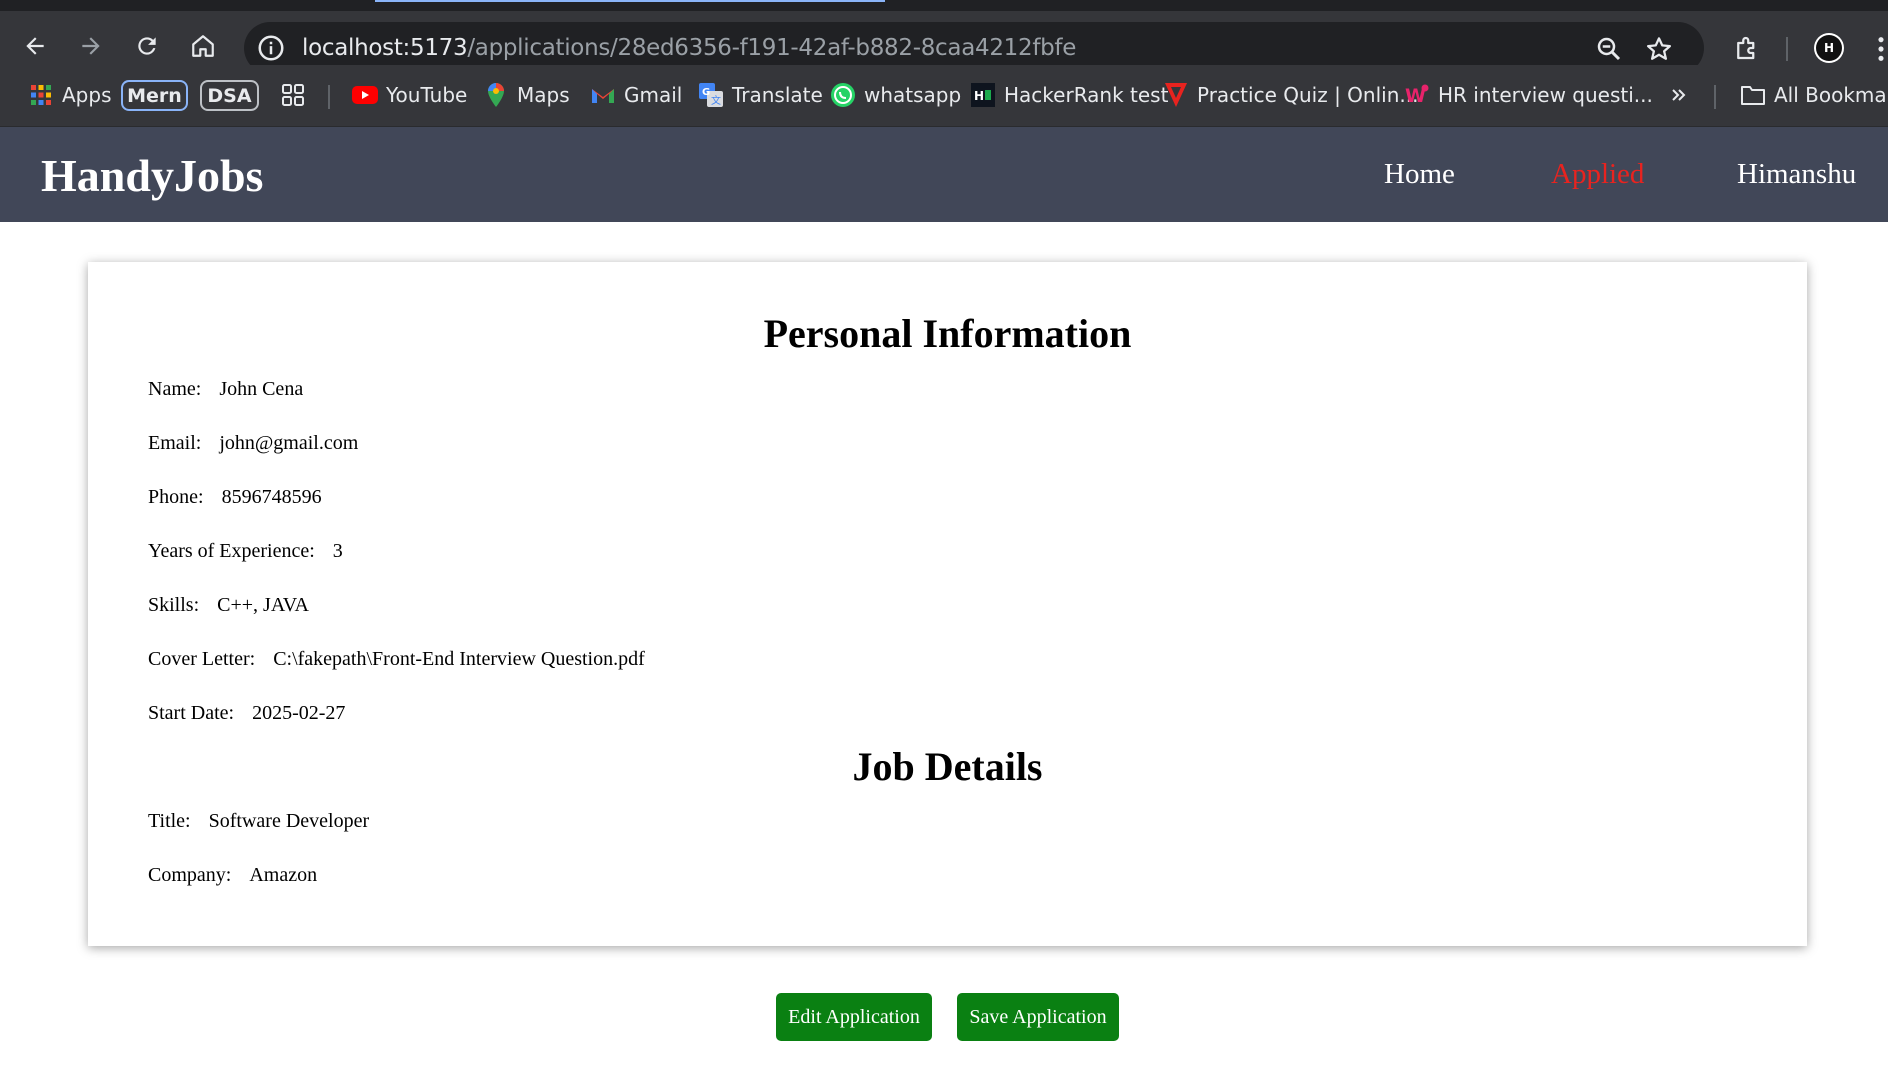  I want to click on quiz-icon, so click(1176, 95).